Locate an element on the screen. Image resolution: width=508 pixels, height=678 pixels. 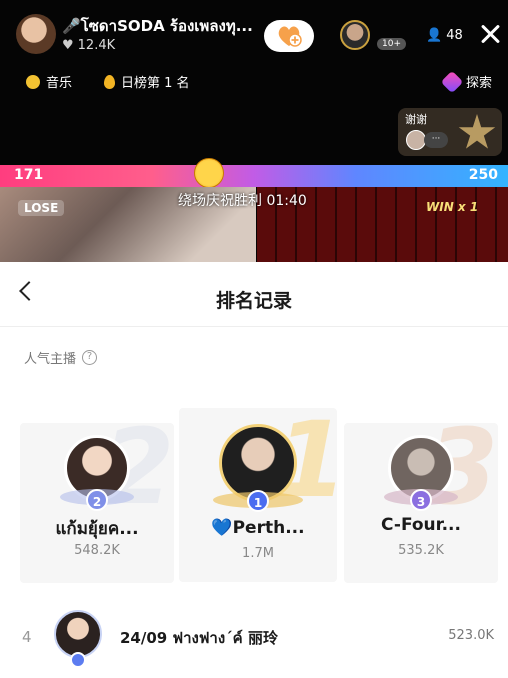
explore-icon is located at coordinates (452, 81).